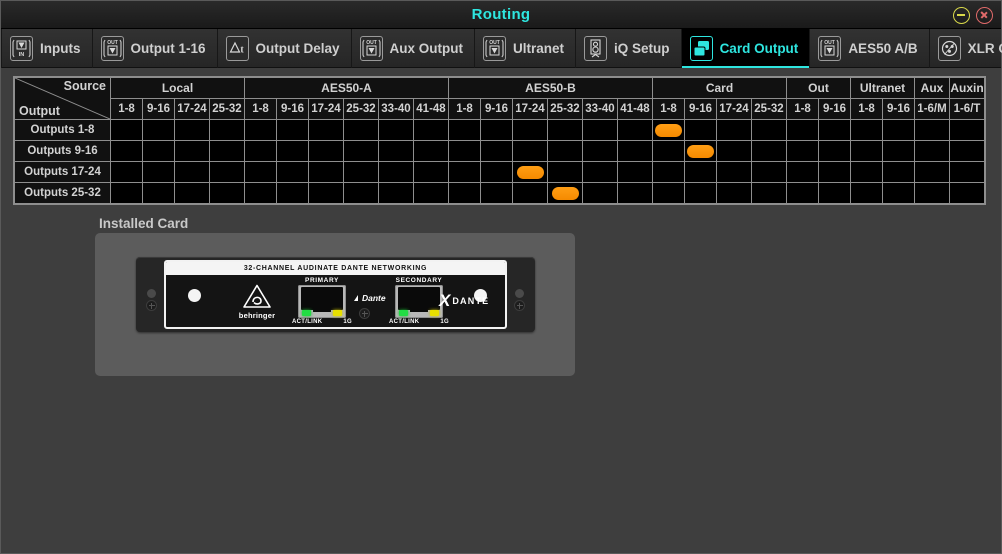 This screenshot has height=554, width=1002. Describe the element at coordinates (629, 48) in the screenshot. I see `tab-iq-setup: iQ Setup` at that location.